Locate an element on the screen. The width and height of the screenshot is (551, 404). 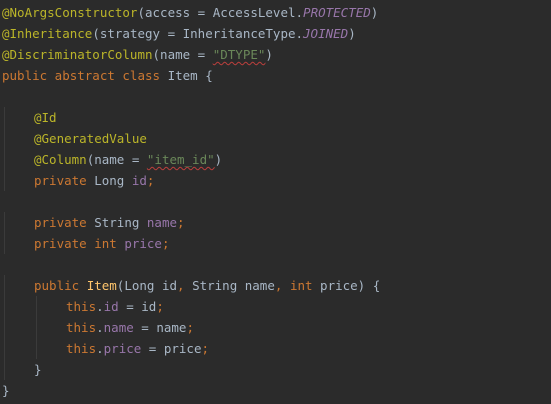
code-token: price) { is located at coordinates (350, 285).